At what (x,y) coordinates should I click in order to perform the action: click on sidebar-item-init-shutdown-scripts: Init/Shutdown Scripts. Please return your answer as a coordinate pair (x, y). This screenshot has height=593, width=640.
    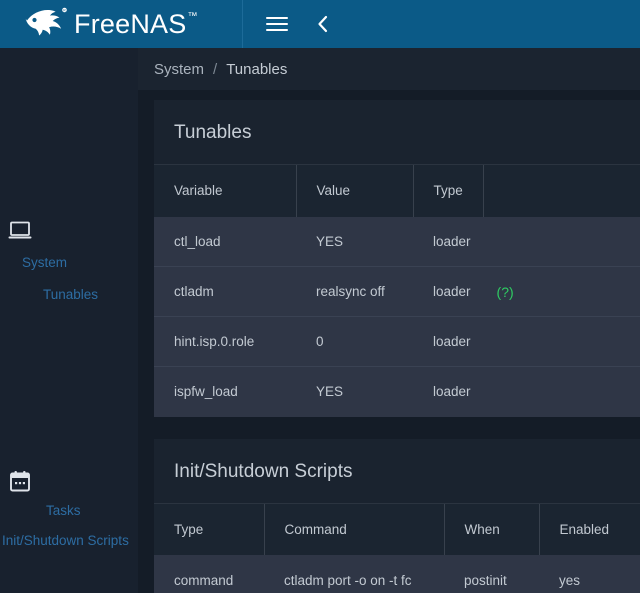
    Looking at the image, I should click on (69, 540).